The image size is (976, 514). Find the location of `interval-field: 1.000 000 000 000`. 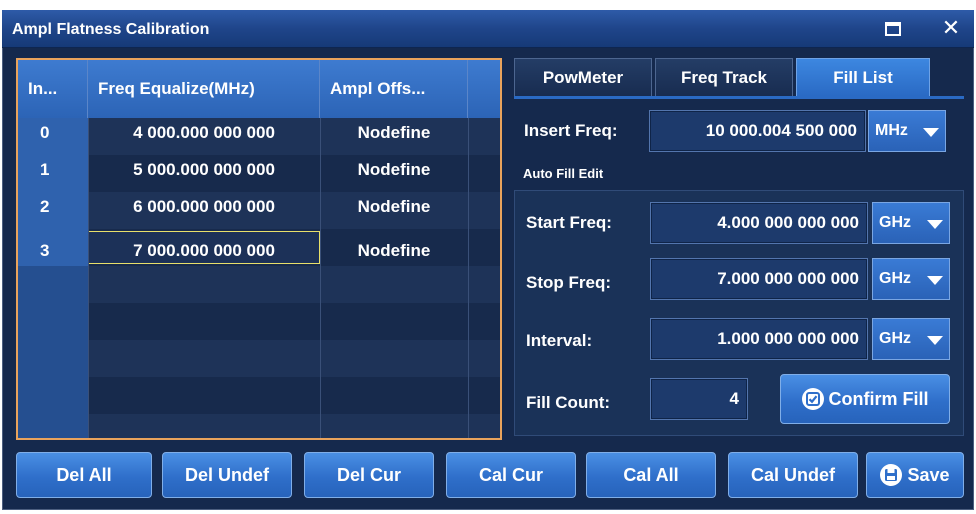

interval-field: 1.000 000 000 000 is located at coordinates (759, 339).